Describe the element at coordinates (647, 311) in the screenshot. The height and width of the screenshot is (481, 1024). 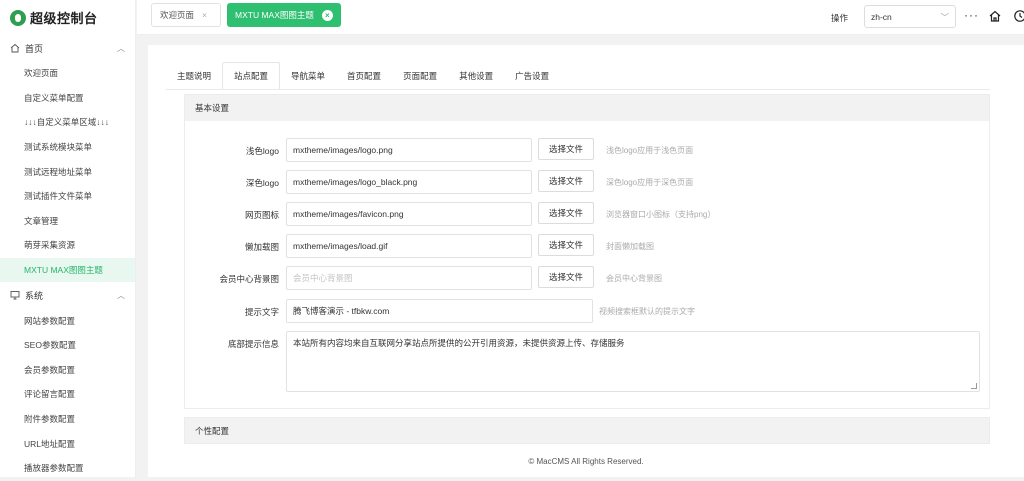
I see `field-hint: 视频搜索框默认的提示文字` at that location.